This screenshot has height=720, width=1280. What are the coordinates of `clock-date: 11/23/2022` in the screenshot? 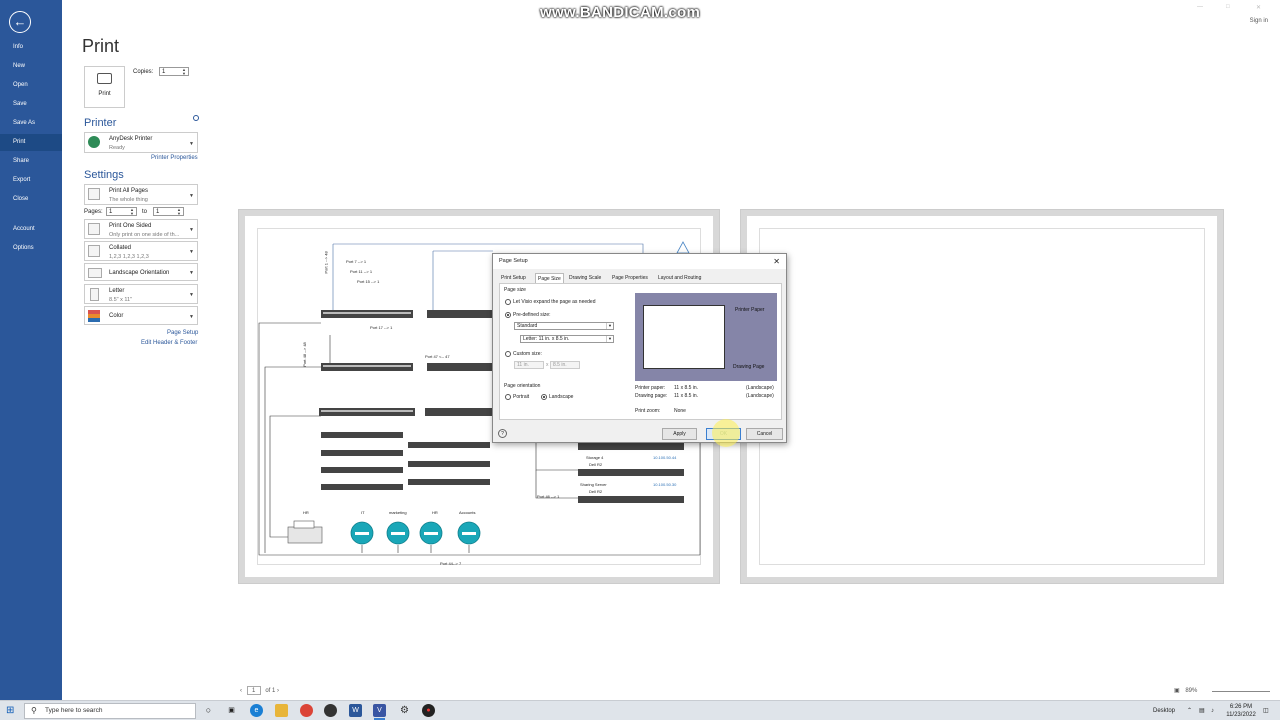 It's located at (1241, 715).